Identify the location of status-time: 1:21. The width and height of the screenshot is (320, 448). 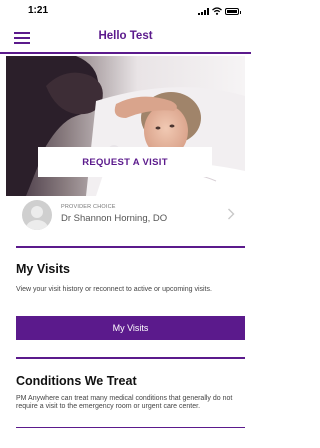
(38, 10).